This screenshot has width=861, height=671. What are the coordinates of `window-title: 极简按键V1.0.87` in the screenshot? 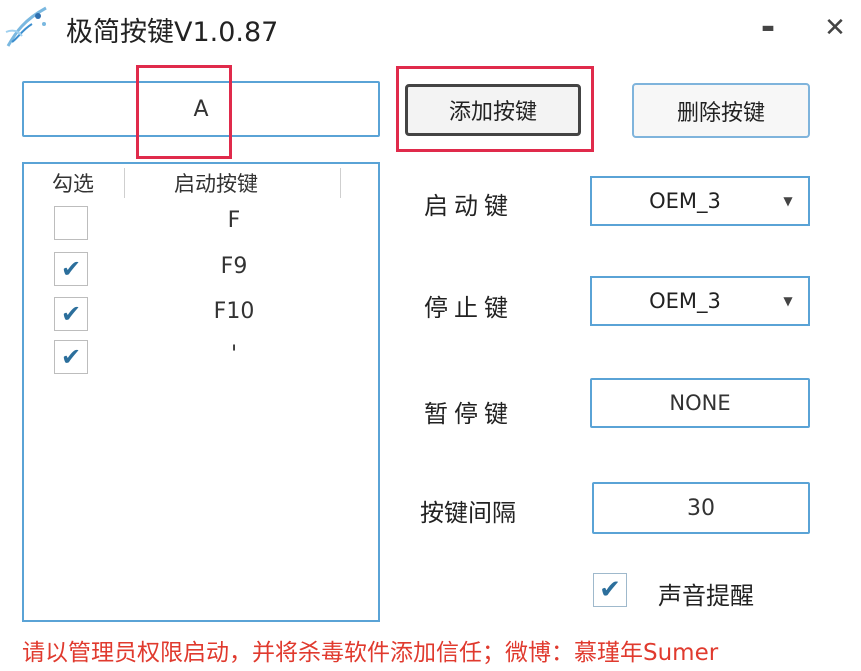 It's located at (172, 32).